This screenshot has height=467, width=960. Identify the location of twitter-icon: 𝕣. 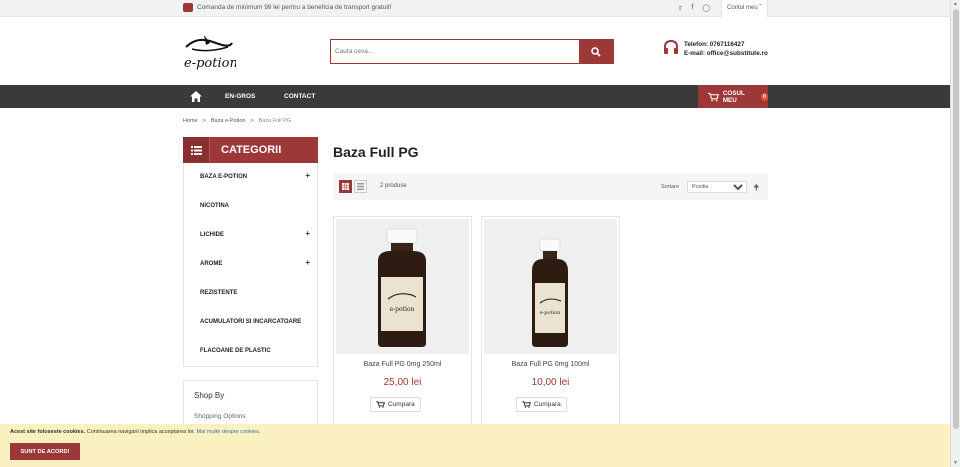
(680, 8).